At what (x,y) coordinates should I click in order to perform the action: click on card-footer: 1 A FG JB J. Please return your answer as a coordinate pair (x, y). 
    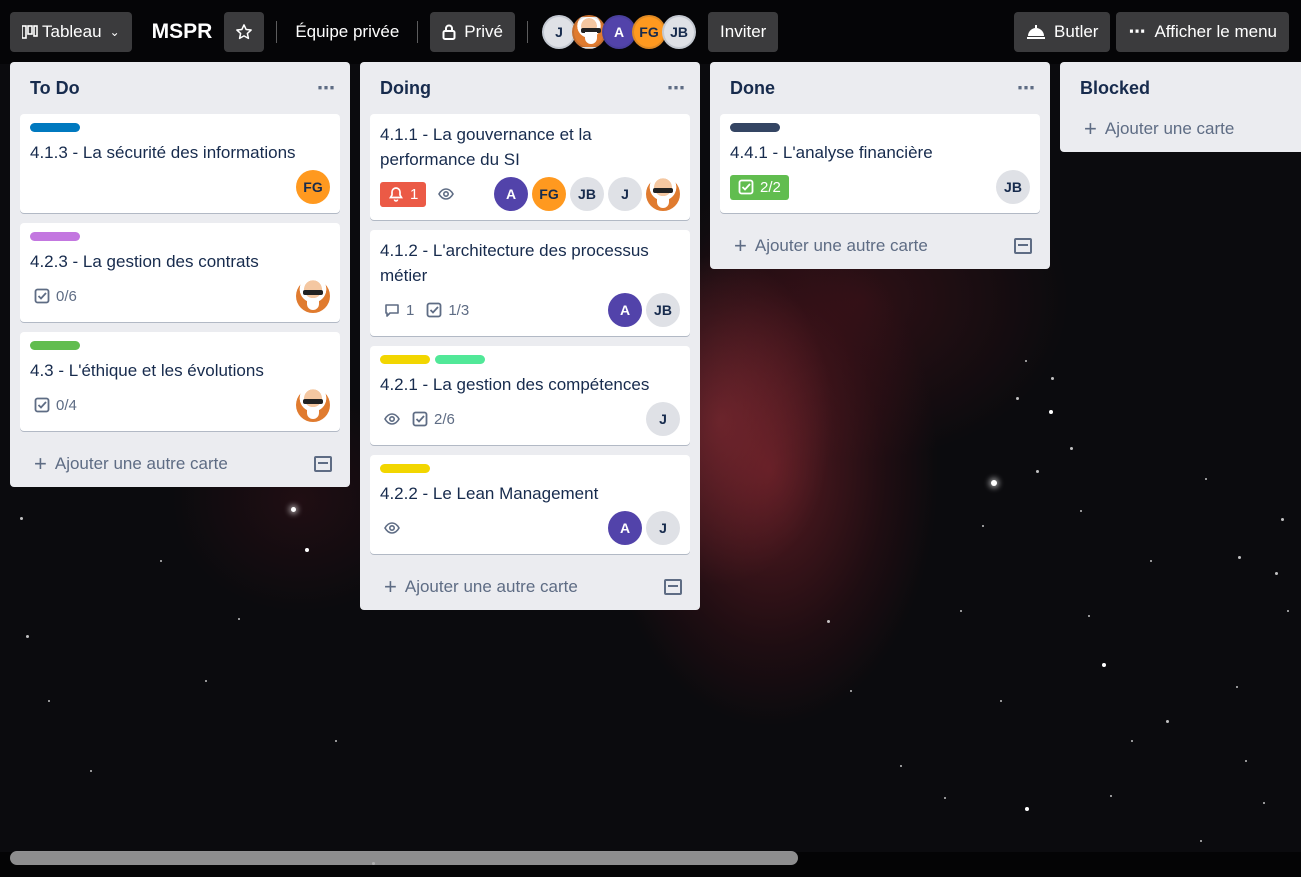
    Looking at the image, I should click on (530, 194).